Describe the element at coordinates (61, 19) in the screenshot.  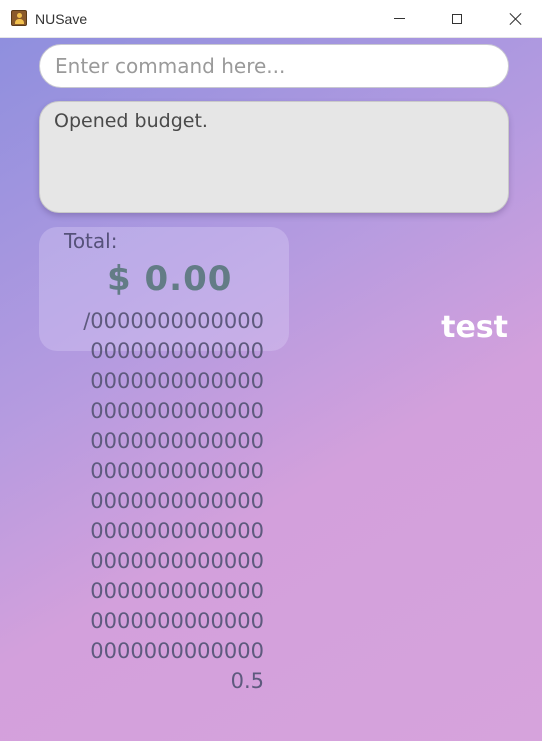
I see `window-title: NUSave` at that location.